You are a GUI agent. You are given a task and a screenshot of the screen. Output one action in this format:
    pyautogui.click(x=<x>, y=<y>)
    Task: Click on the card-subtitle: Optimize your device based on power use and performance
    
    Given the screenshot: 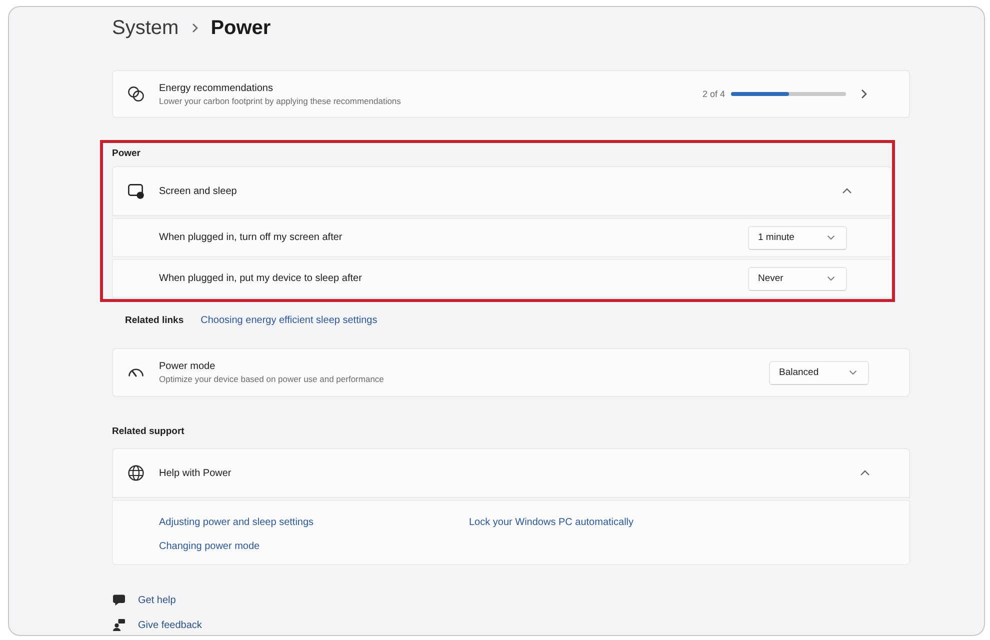 What is the action you would take?
    pyautogui.click(x=271, y=379)
    